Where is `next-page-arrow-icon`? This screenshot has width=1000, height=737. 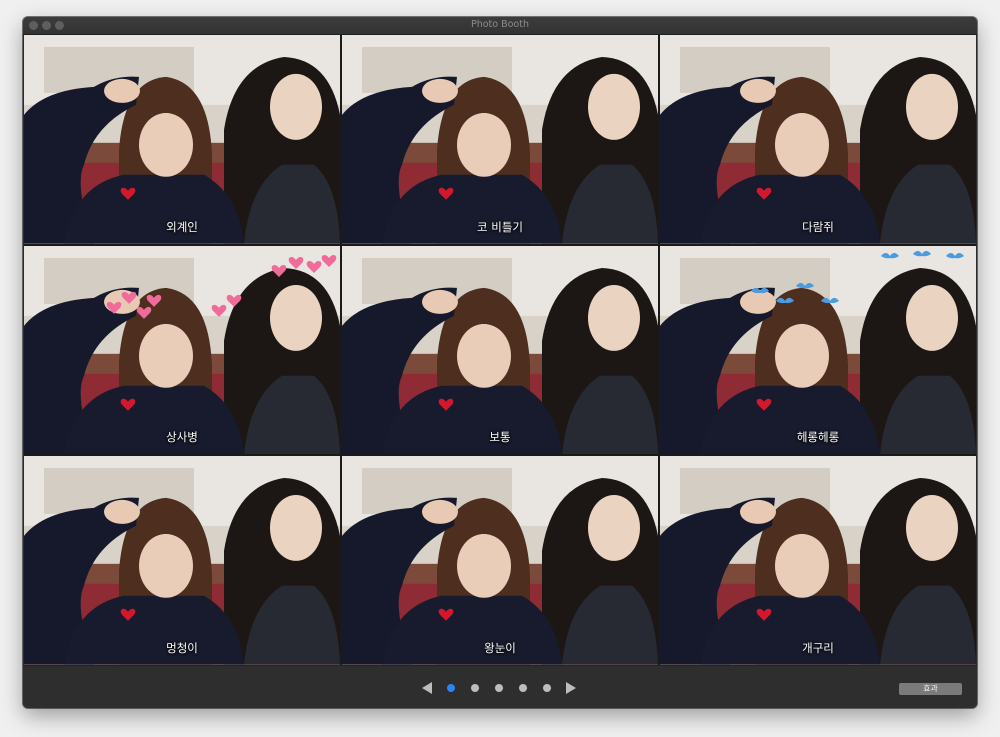
next-page-arrow-icon is located at coordinates (571, 688).